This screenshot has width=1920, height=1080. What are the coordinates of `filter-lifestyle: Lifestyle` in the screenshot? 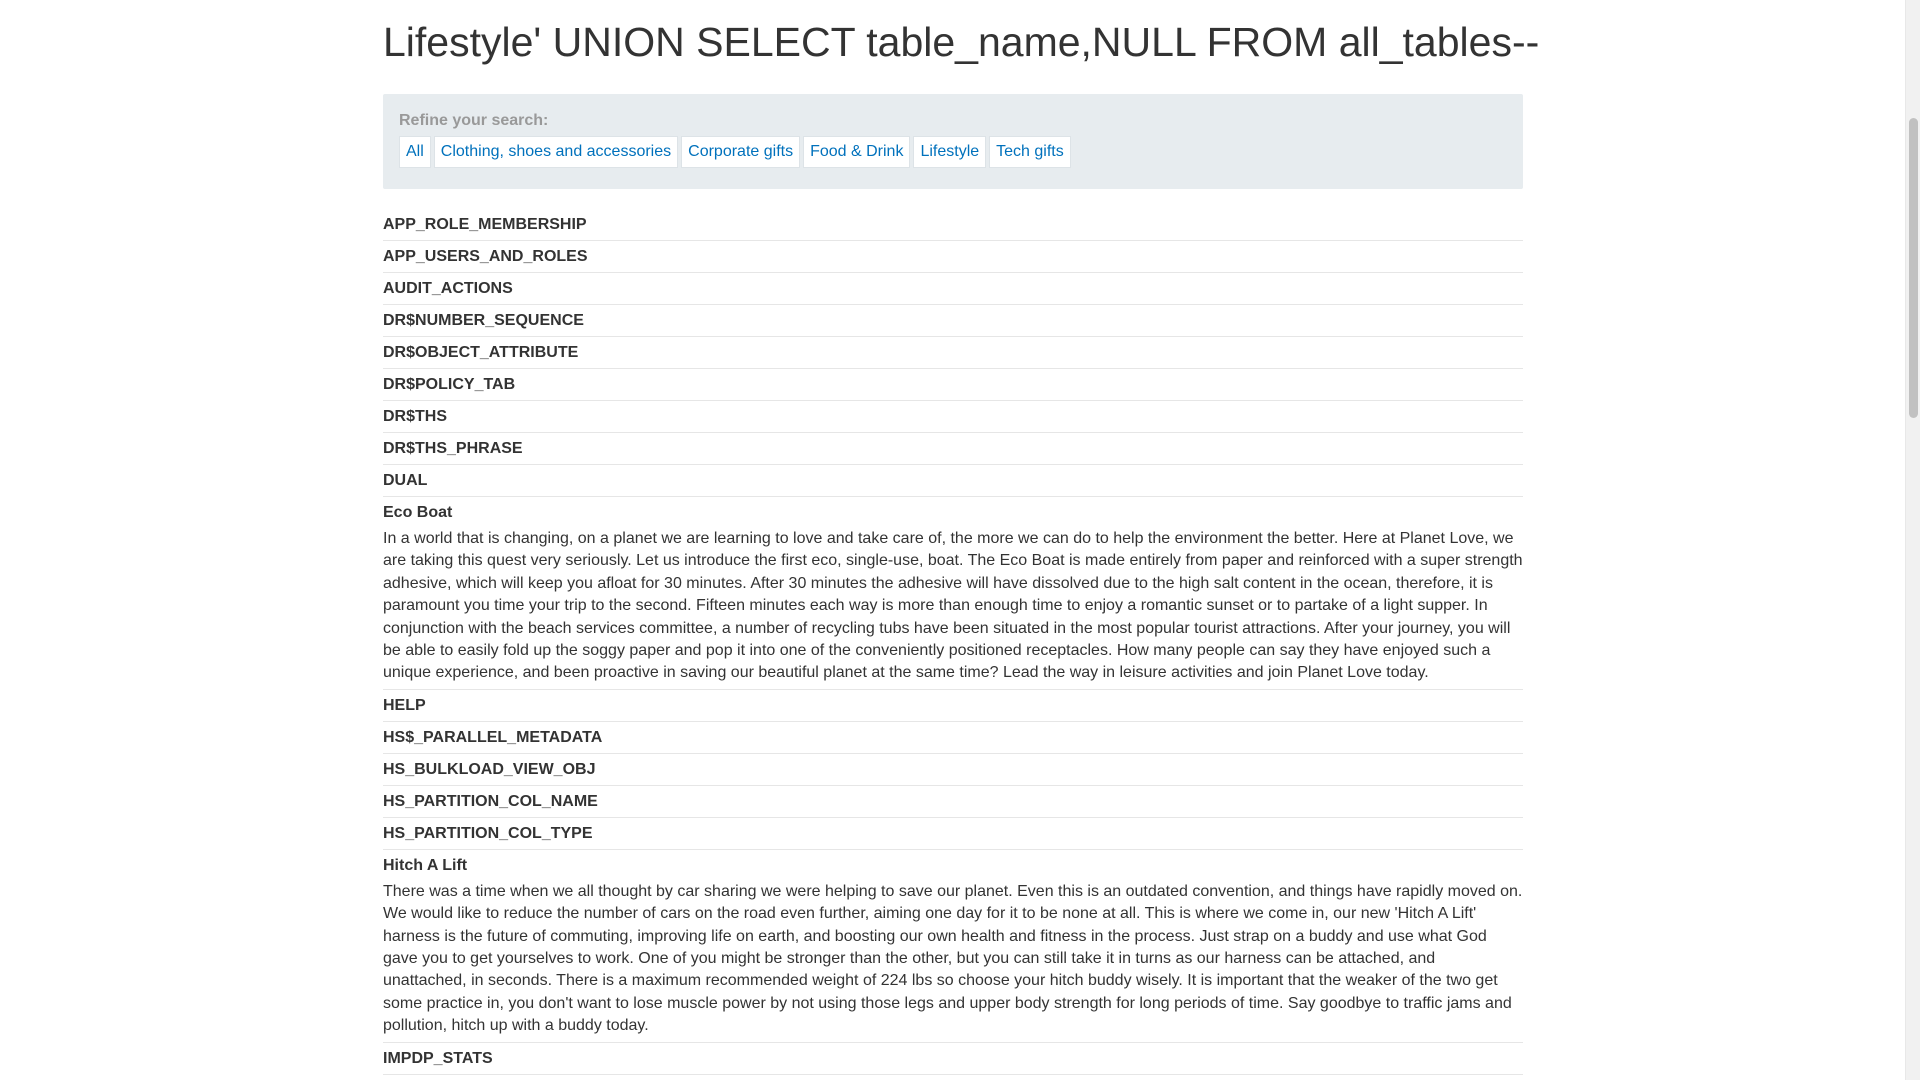 It's located at (950, 152).